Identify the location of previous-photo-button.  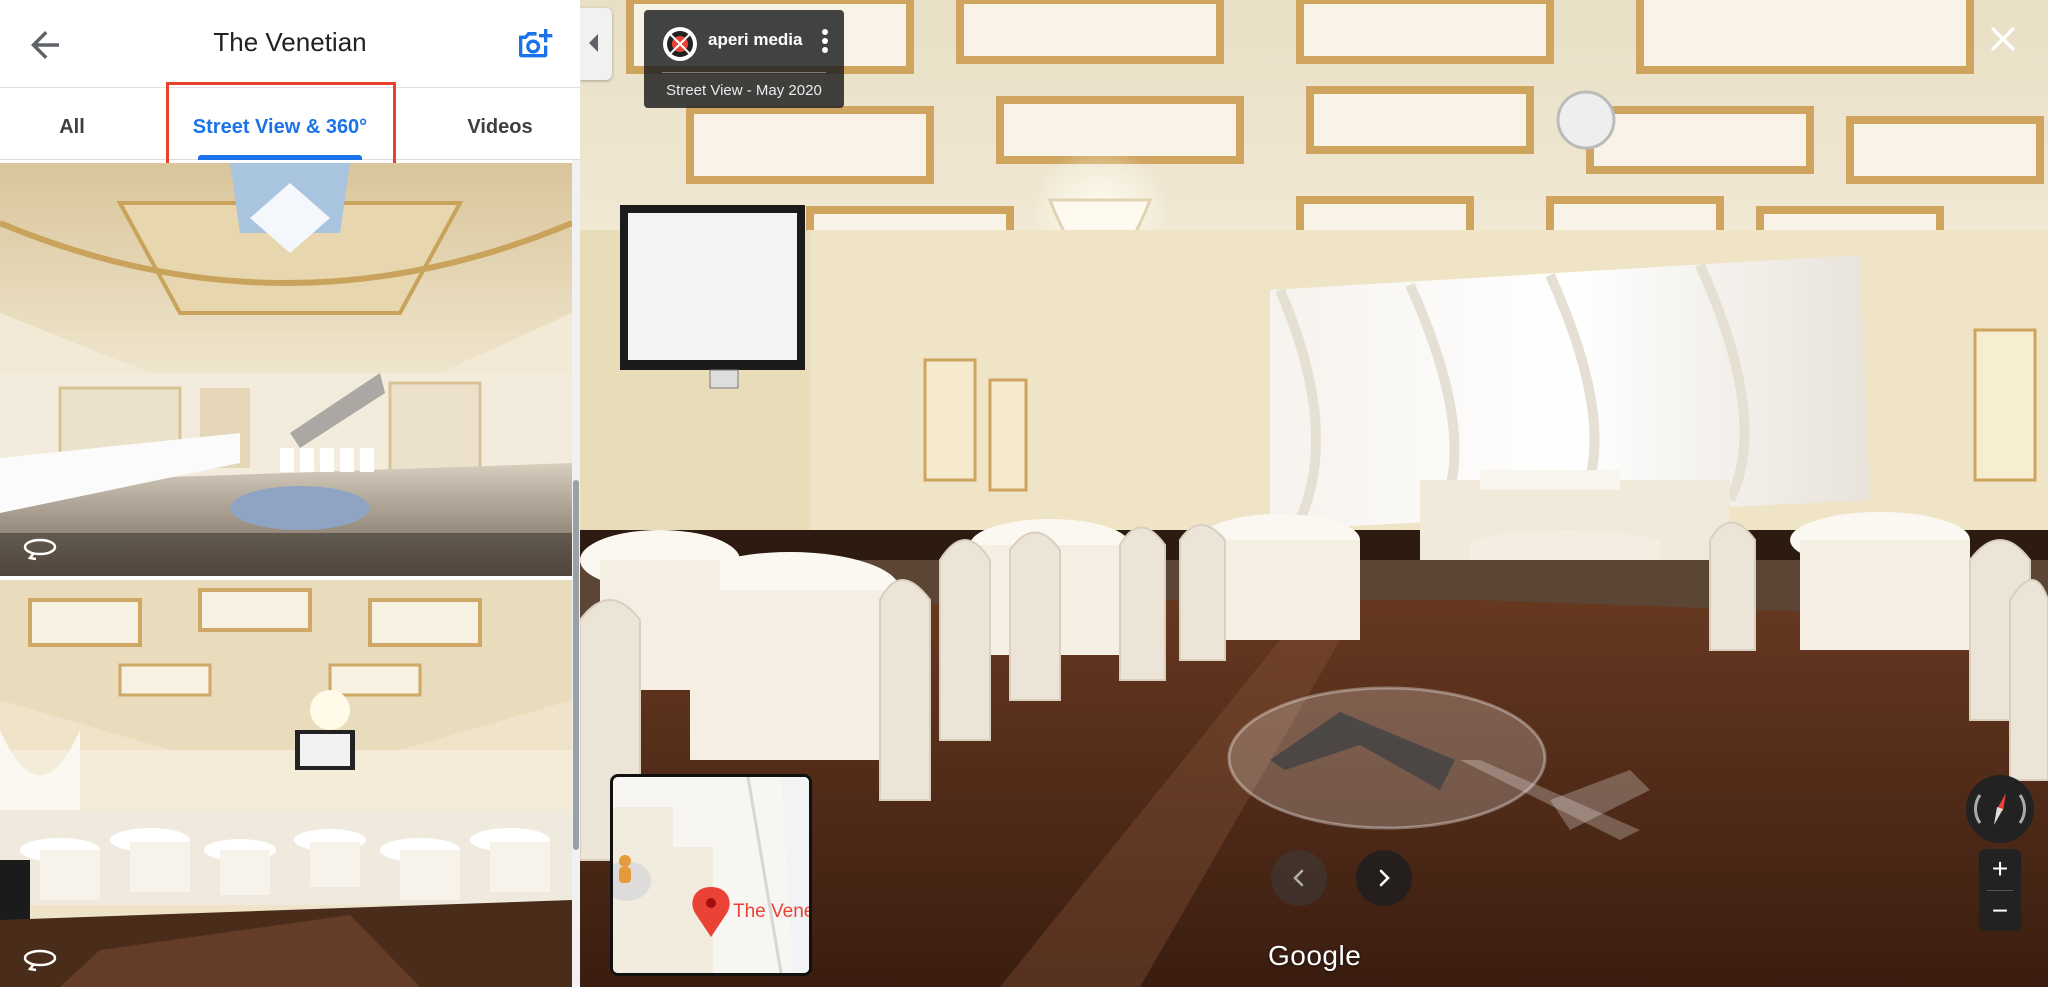
(1299, 878).